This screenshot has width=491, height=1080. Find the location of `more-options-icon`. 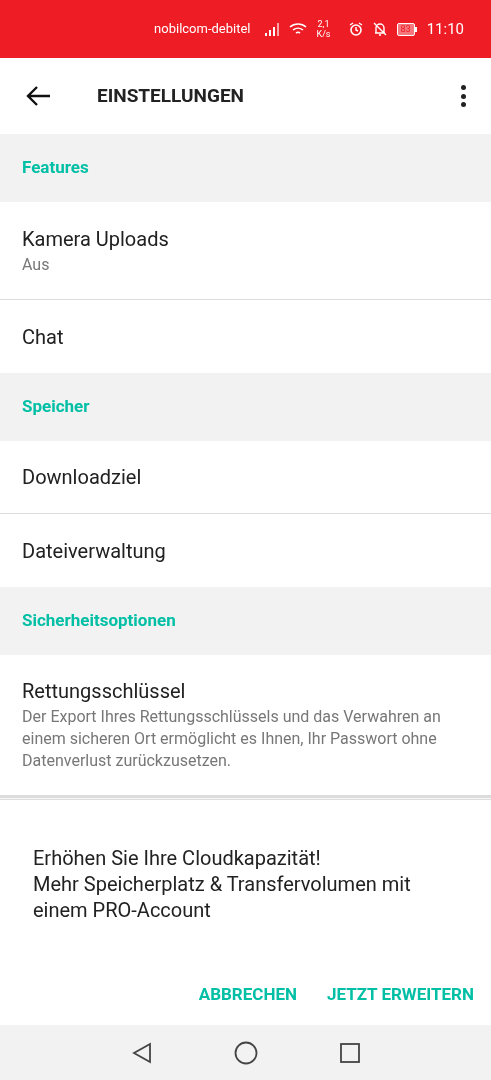

more-options-icon is located at coordinates (463, 96).